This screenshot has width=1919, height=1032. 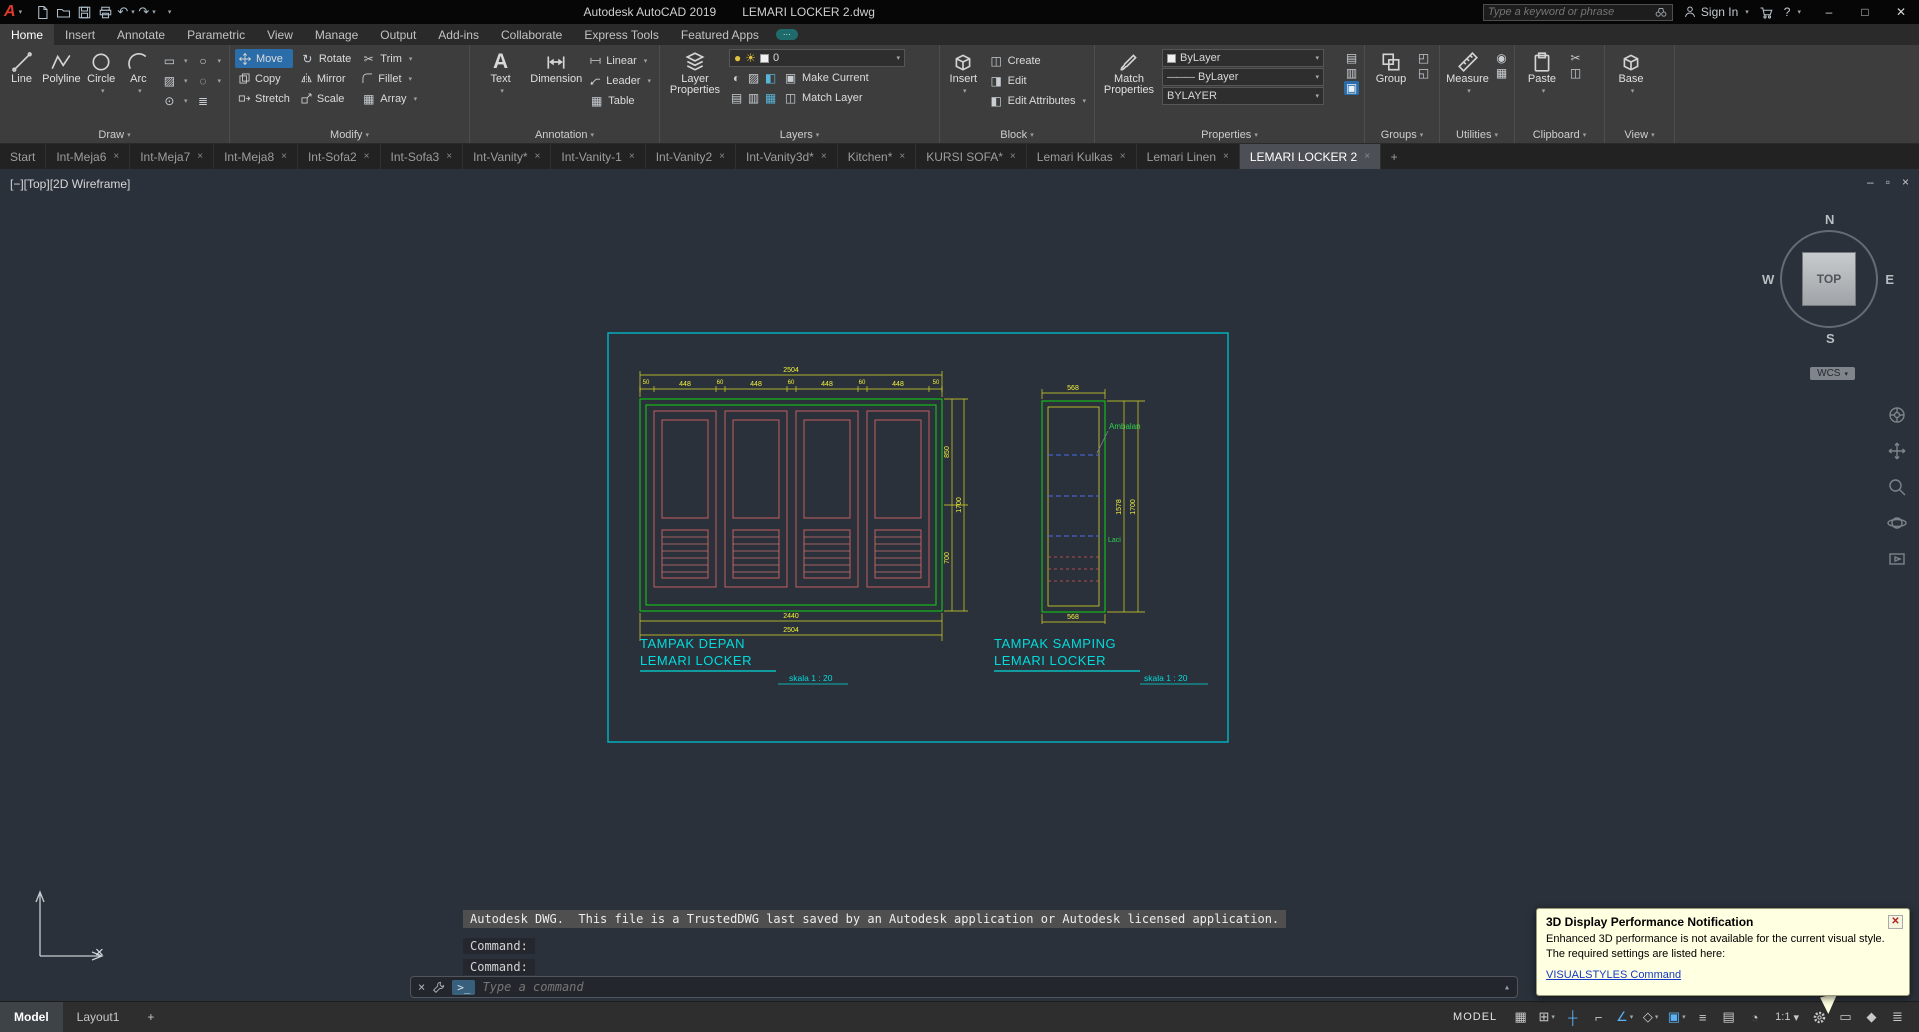 What do you see at coordinates (23, 156) in the screenshot?
I see `file-tab-start: Start` at bounding box center [23, 156].